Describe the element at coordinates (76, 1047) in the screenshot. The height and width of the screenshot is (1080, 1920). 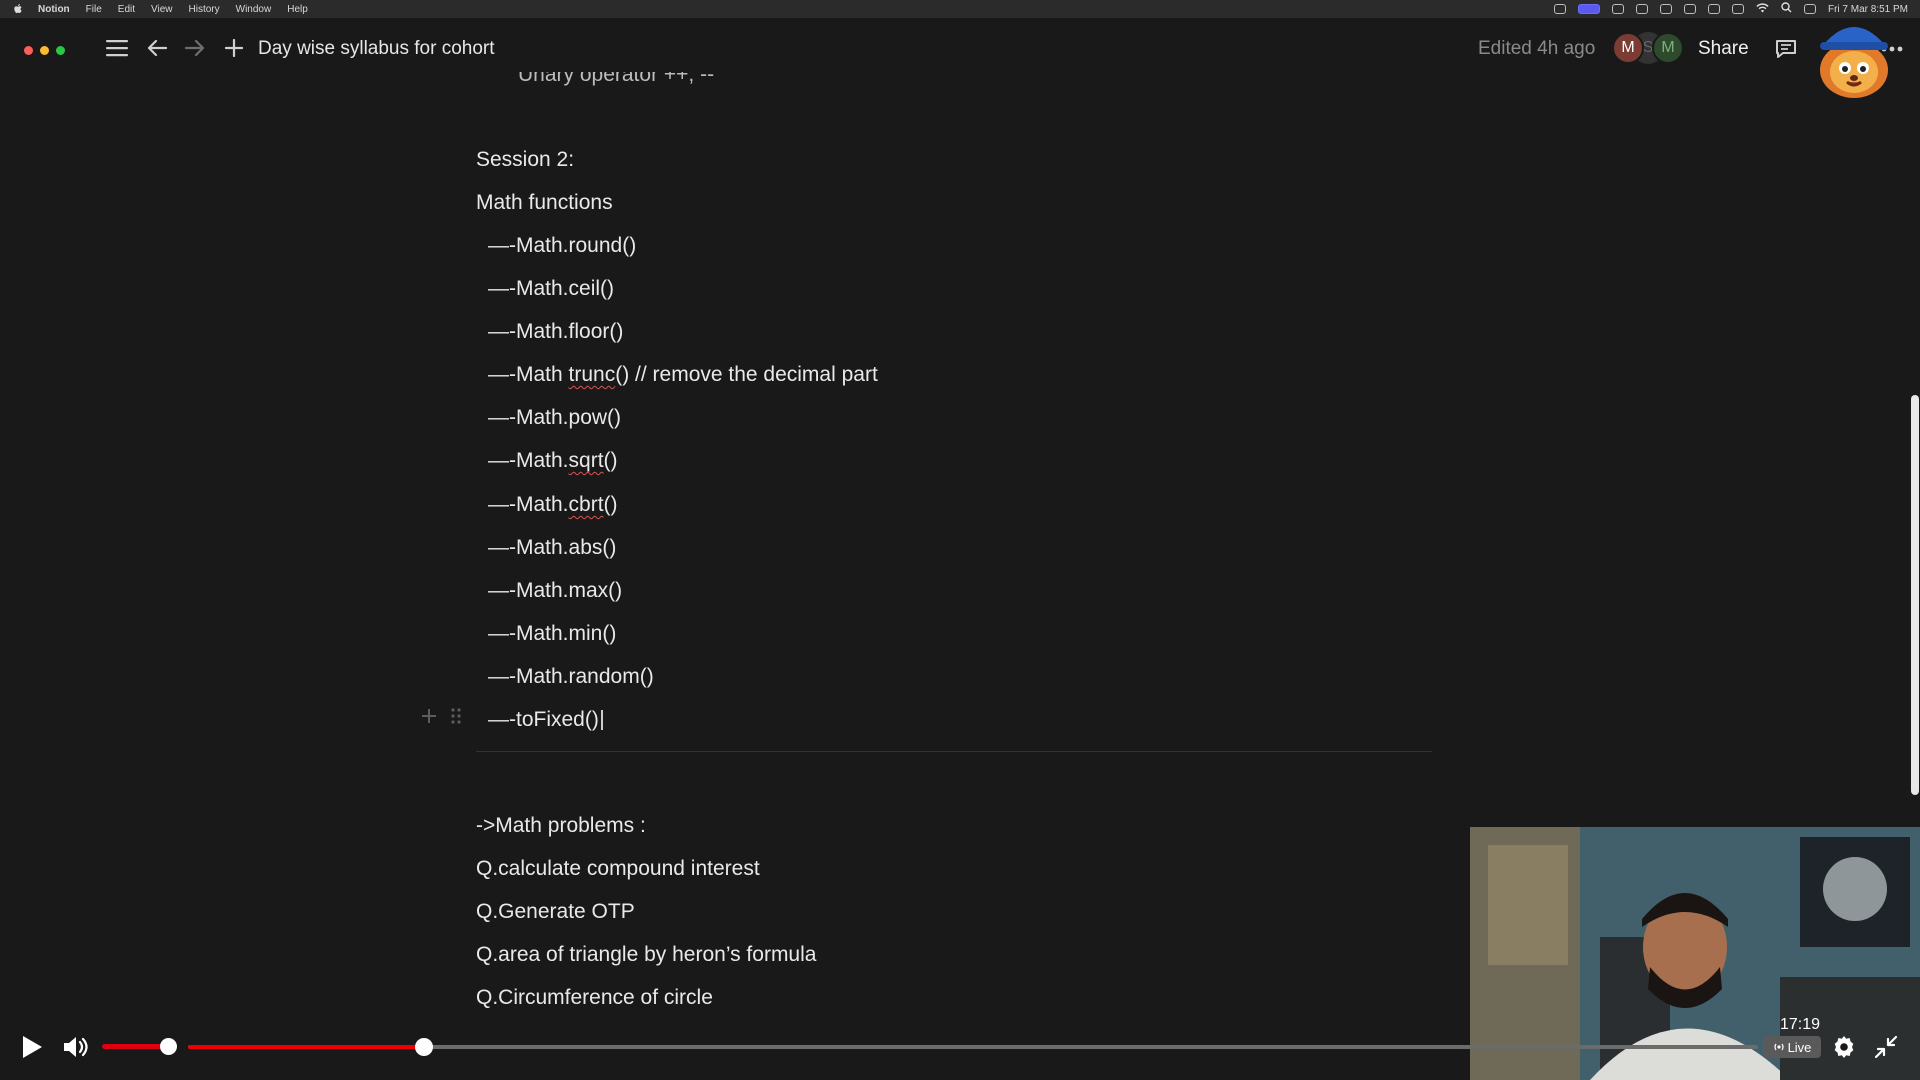
I see `volume-icon` at that location.